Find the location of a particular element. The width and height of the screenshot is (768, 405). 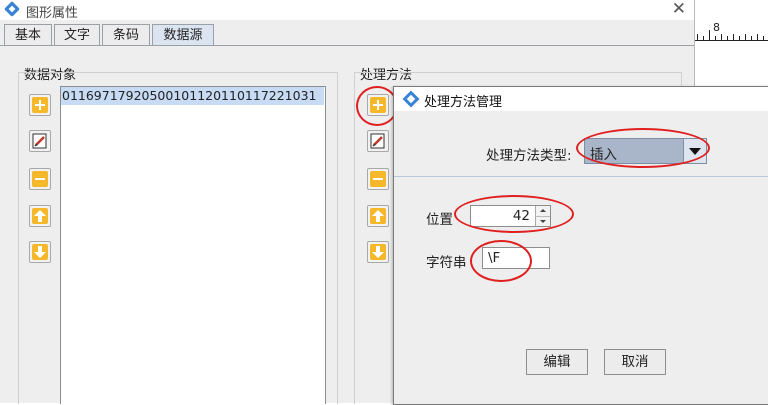

string-label: 字符串 is located at coordinates (446, 263).